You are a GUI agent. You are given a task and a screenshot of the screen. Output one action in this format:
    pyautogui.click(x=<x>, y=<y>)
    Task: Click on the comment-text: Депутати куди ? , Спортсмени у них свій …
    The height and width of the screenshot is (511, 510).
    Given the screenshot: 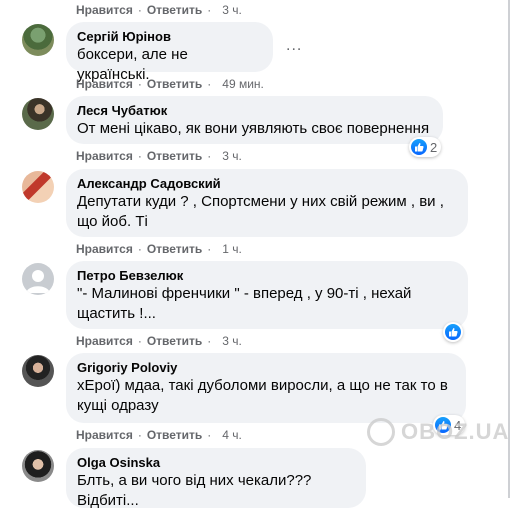 What is the action you would take?
    pyautogui.click(x=260, y=211)
    